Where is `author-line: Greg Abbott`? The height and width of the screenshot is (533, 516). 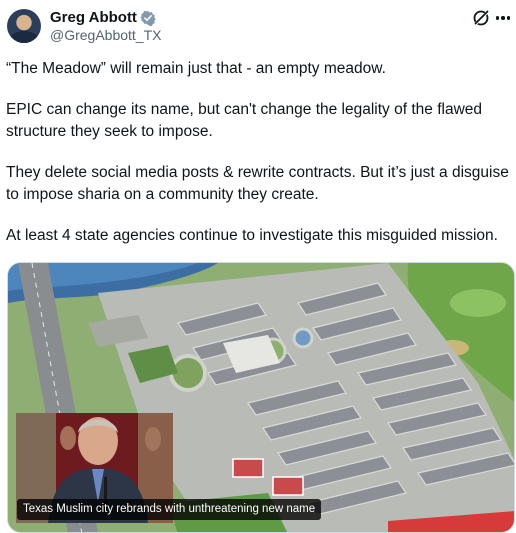 author-line: Greg Abbott is located at coordinates (103, 17).